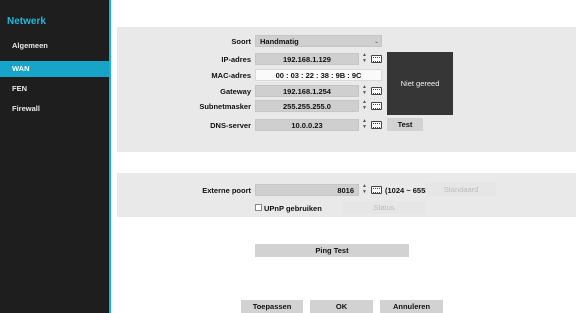 The image size is (578, 313). Describe the element at coordinates (54, 69) in the screenshot. I see `sidebar-item-wan: WAN` at that location.